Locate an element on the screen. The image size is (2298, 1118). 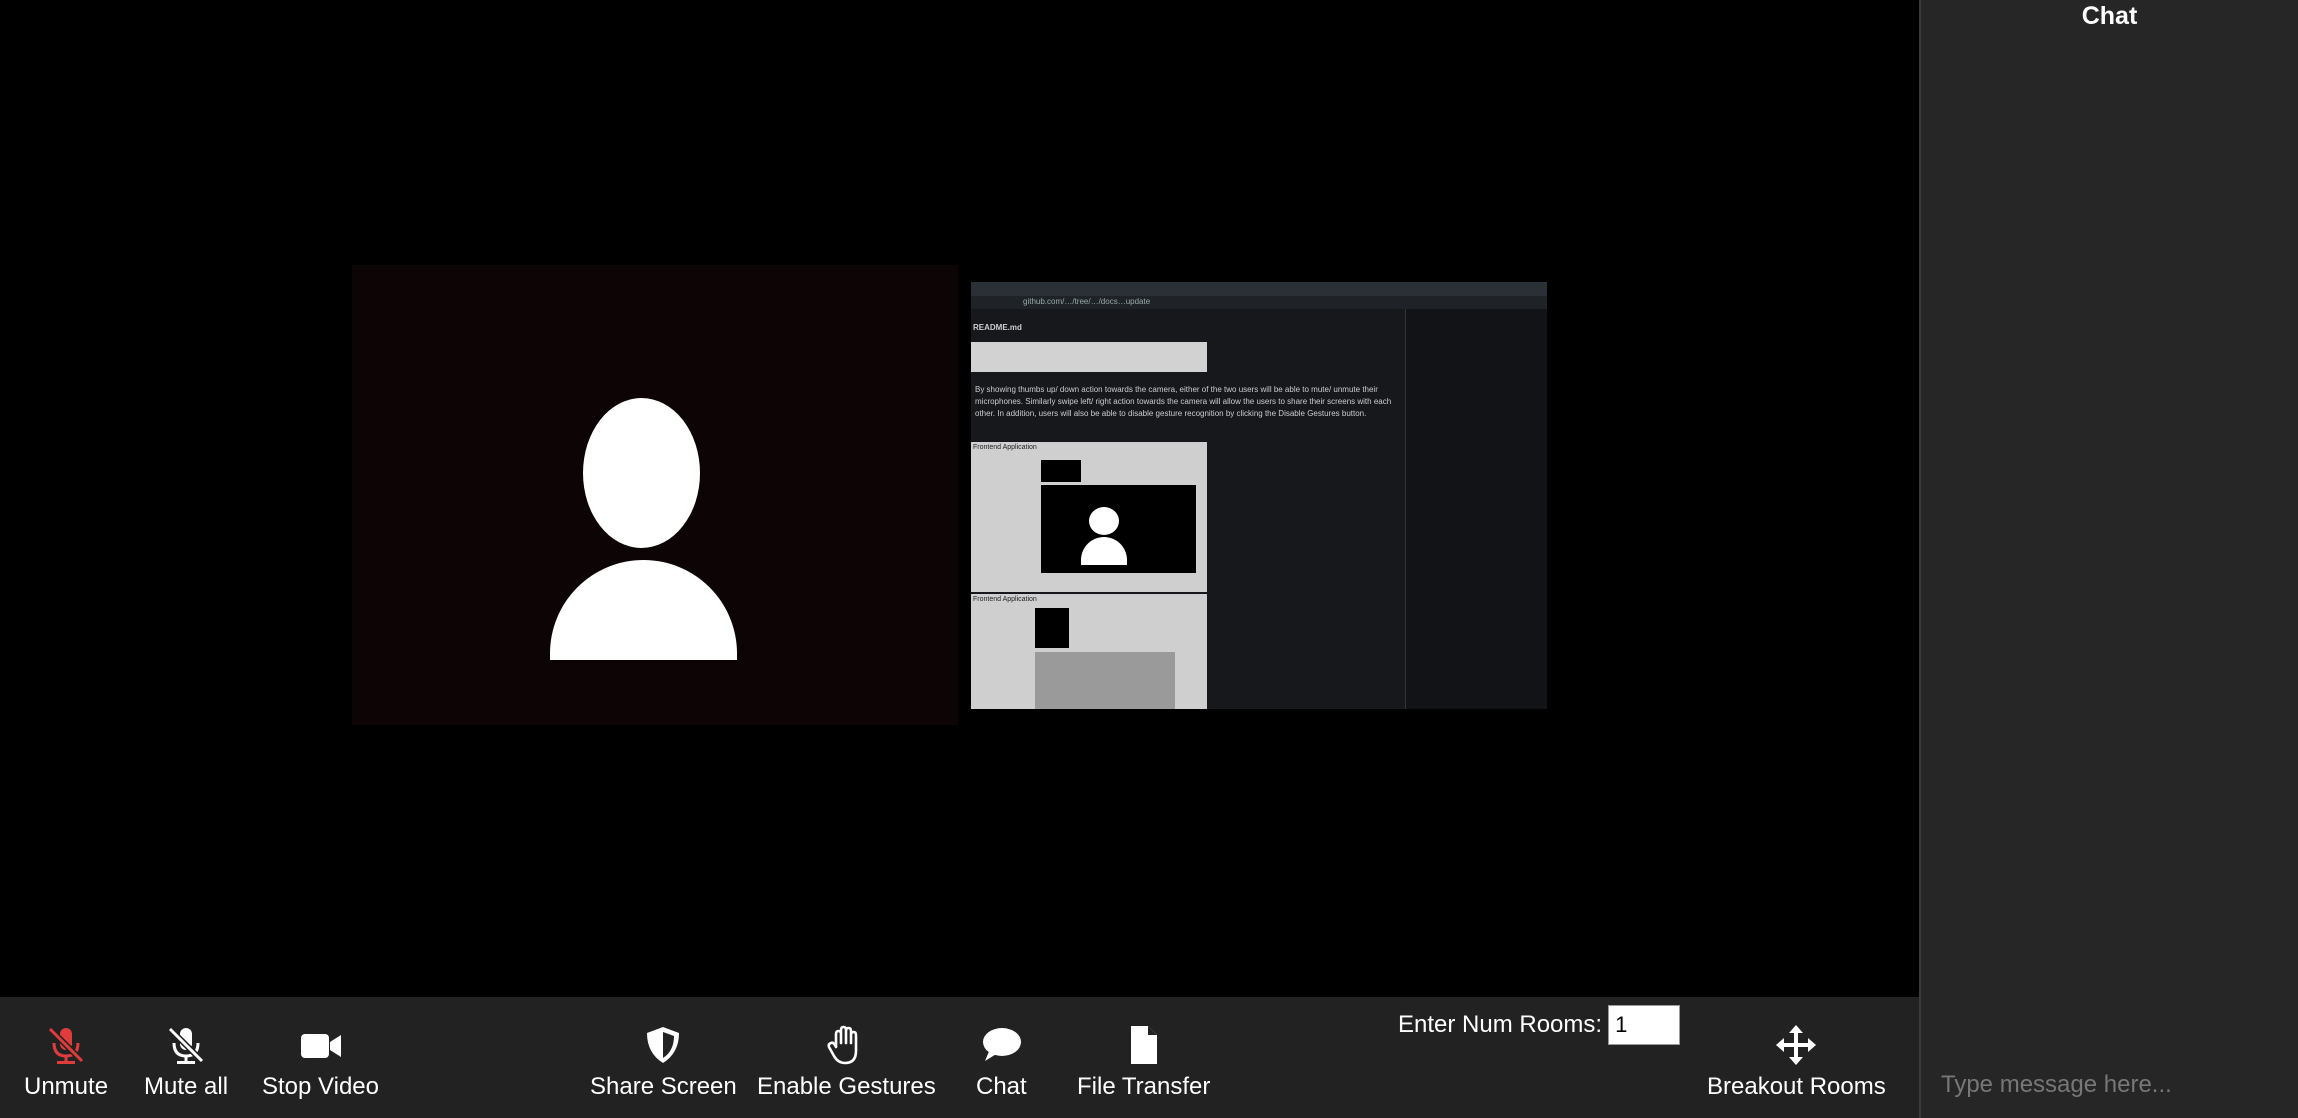
unmute-label: Unmute is located at coordinates (66, 1086).